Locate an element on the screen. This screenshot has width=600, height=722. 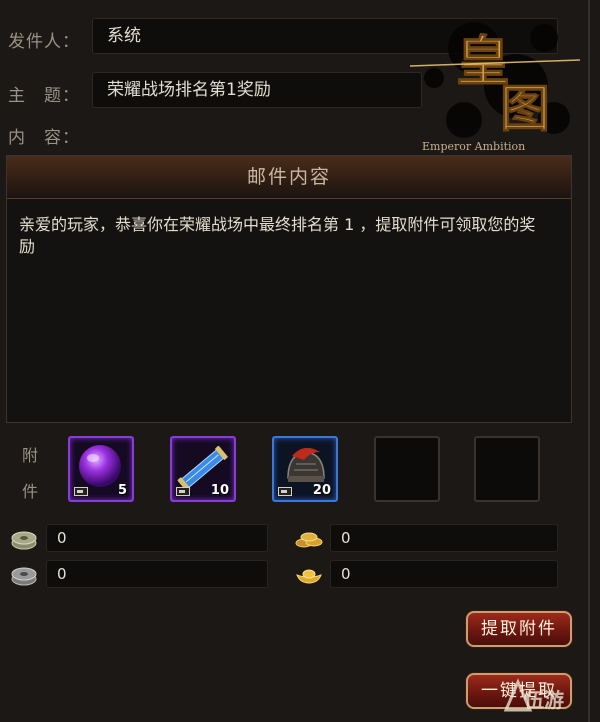
attachments-label-top: 附 is located at coordinates (31, 455).